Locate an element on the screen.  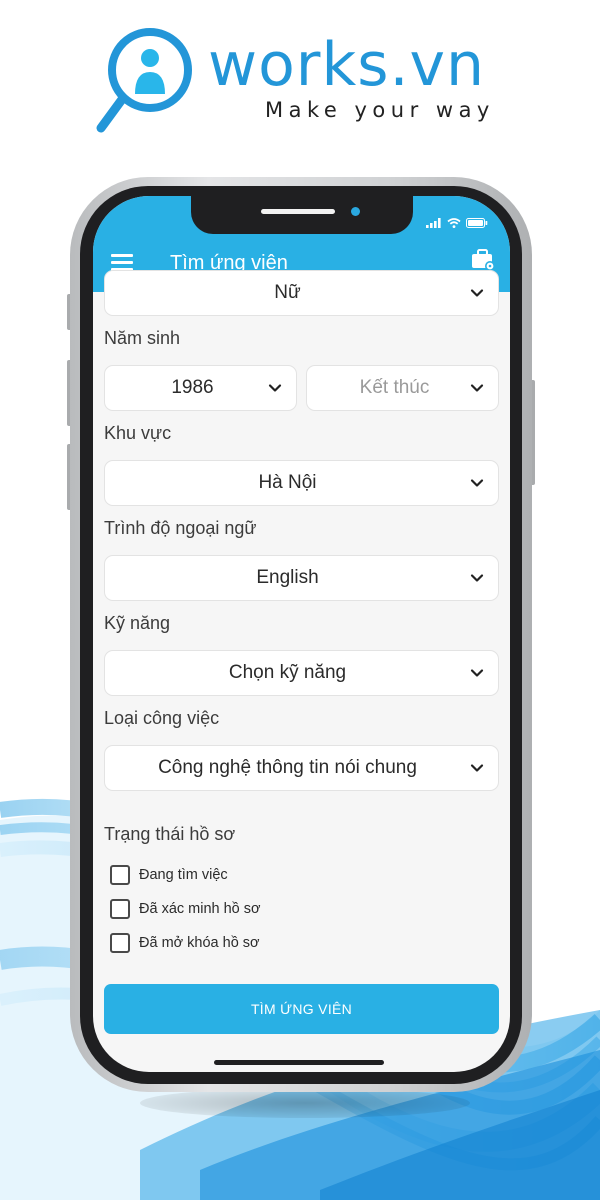
phone-notch is located at coordinates (302, 215).